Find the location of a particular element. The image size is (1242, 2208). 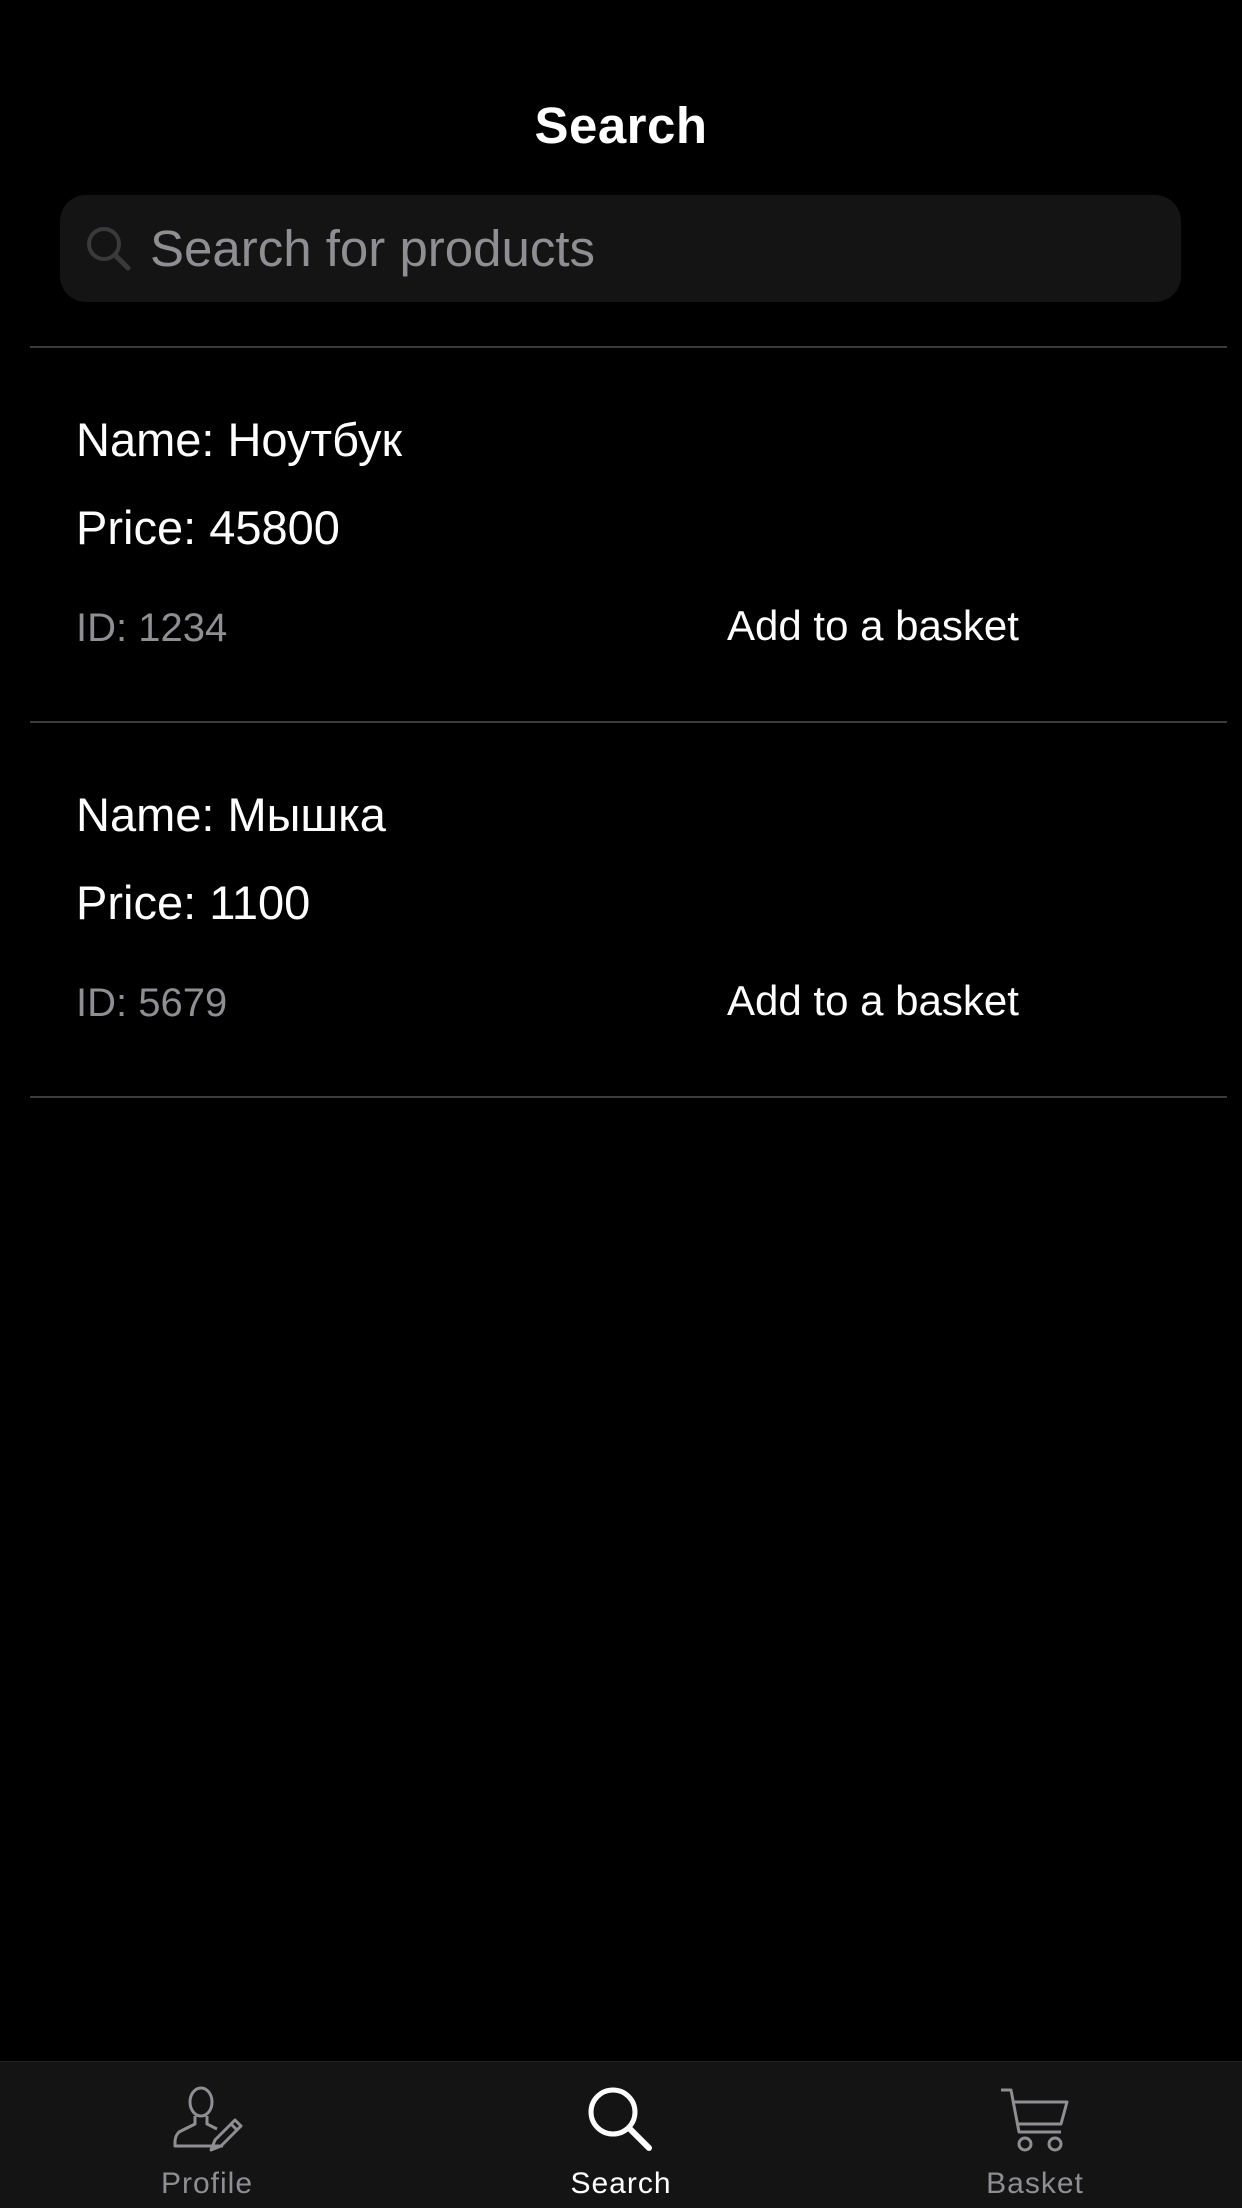

profile-edit-icon is located at coordinates (208, 2119).